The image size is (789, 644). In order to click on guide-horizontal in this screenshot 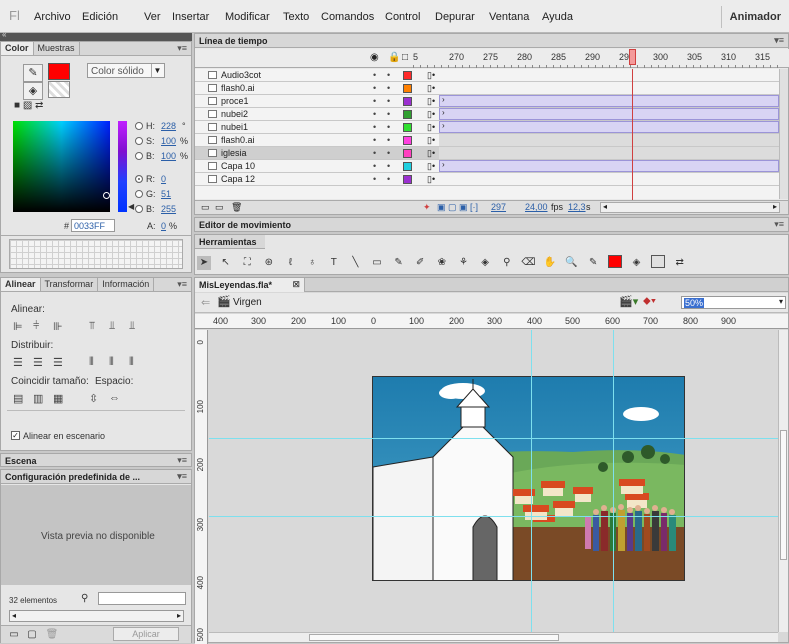, I will do `click(493, 516)`.